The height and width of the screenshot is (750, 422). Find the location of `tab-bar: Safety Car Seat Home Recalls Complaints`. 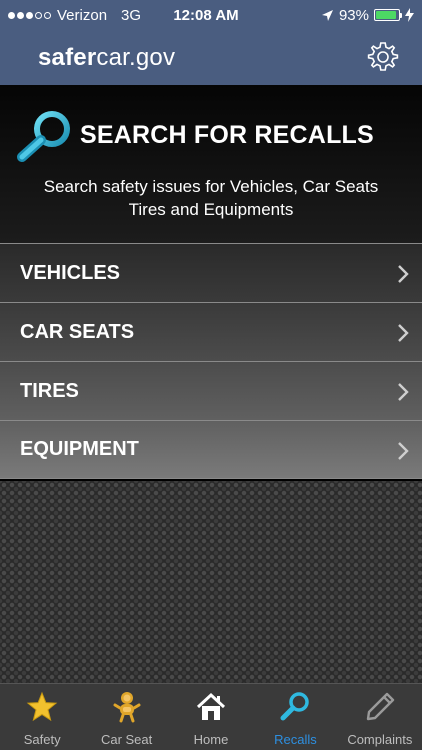

tab-bar: Safety Car Seat Home Recalls Complaints is located at coordinates (211, 716).